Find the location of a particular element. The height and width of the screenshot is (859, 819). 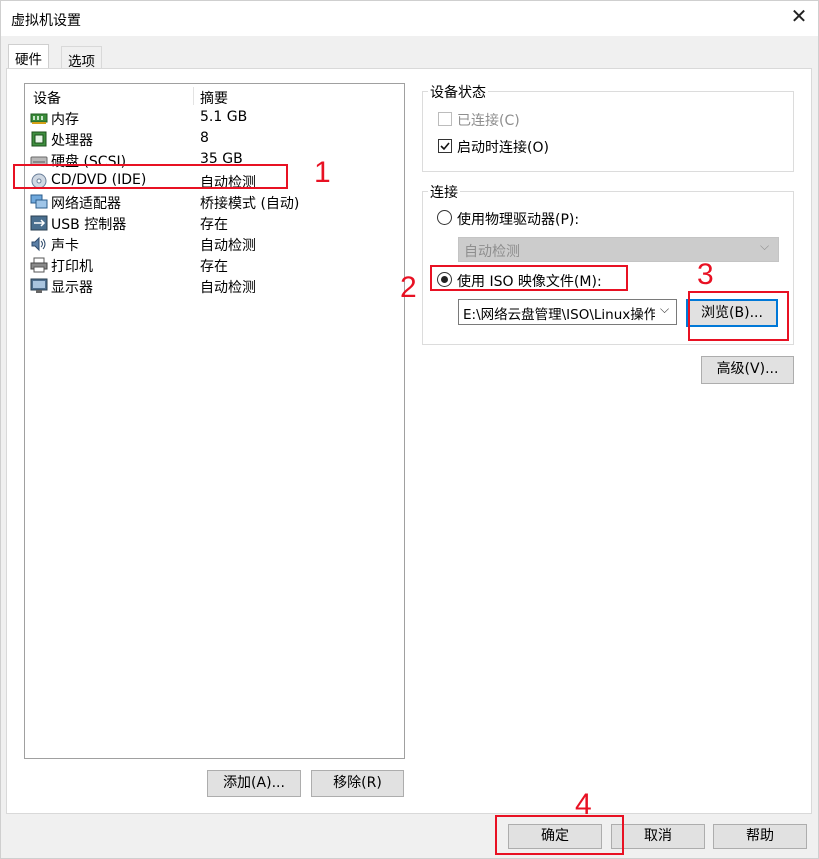

help-button: 帮助 is located at coordinates (760, 836).